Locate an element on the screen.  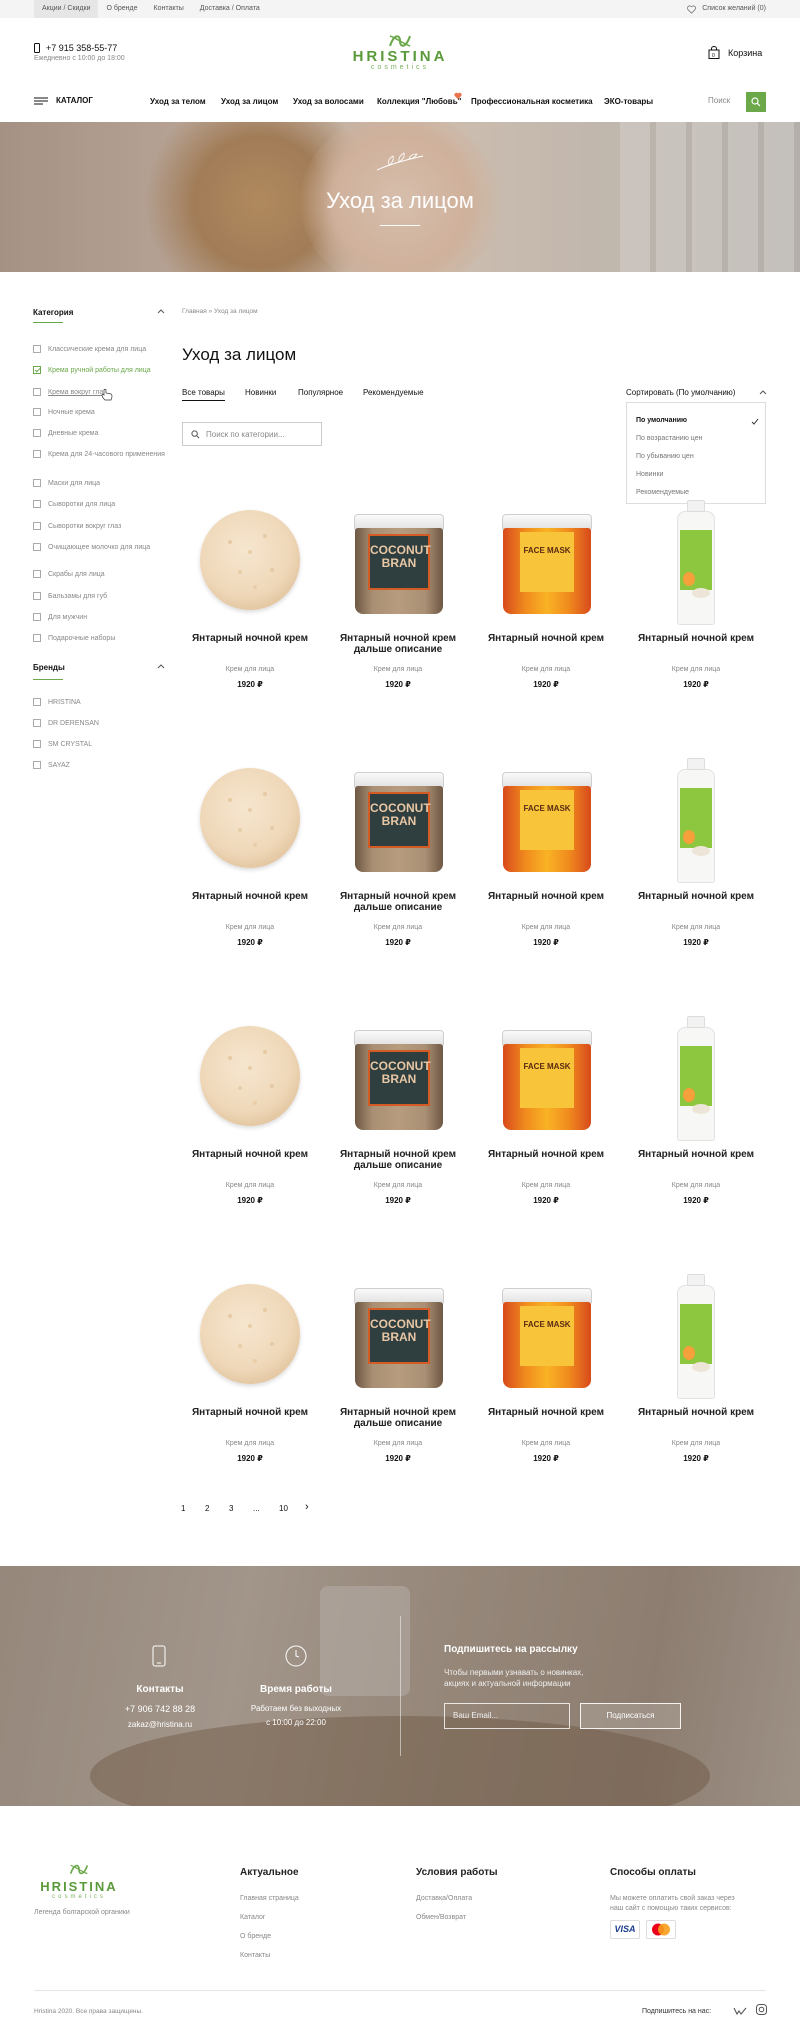
nav-item-body: Уход за телом is located at coordinates (178, 101).